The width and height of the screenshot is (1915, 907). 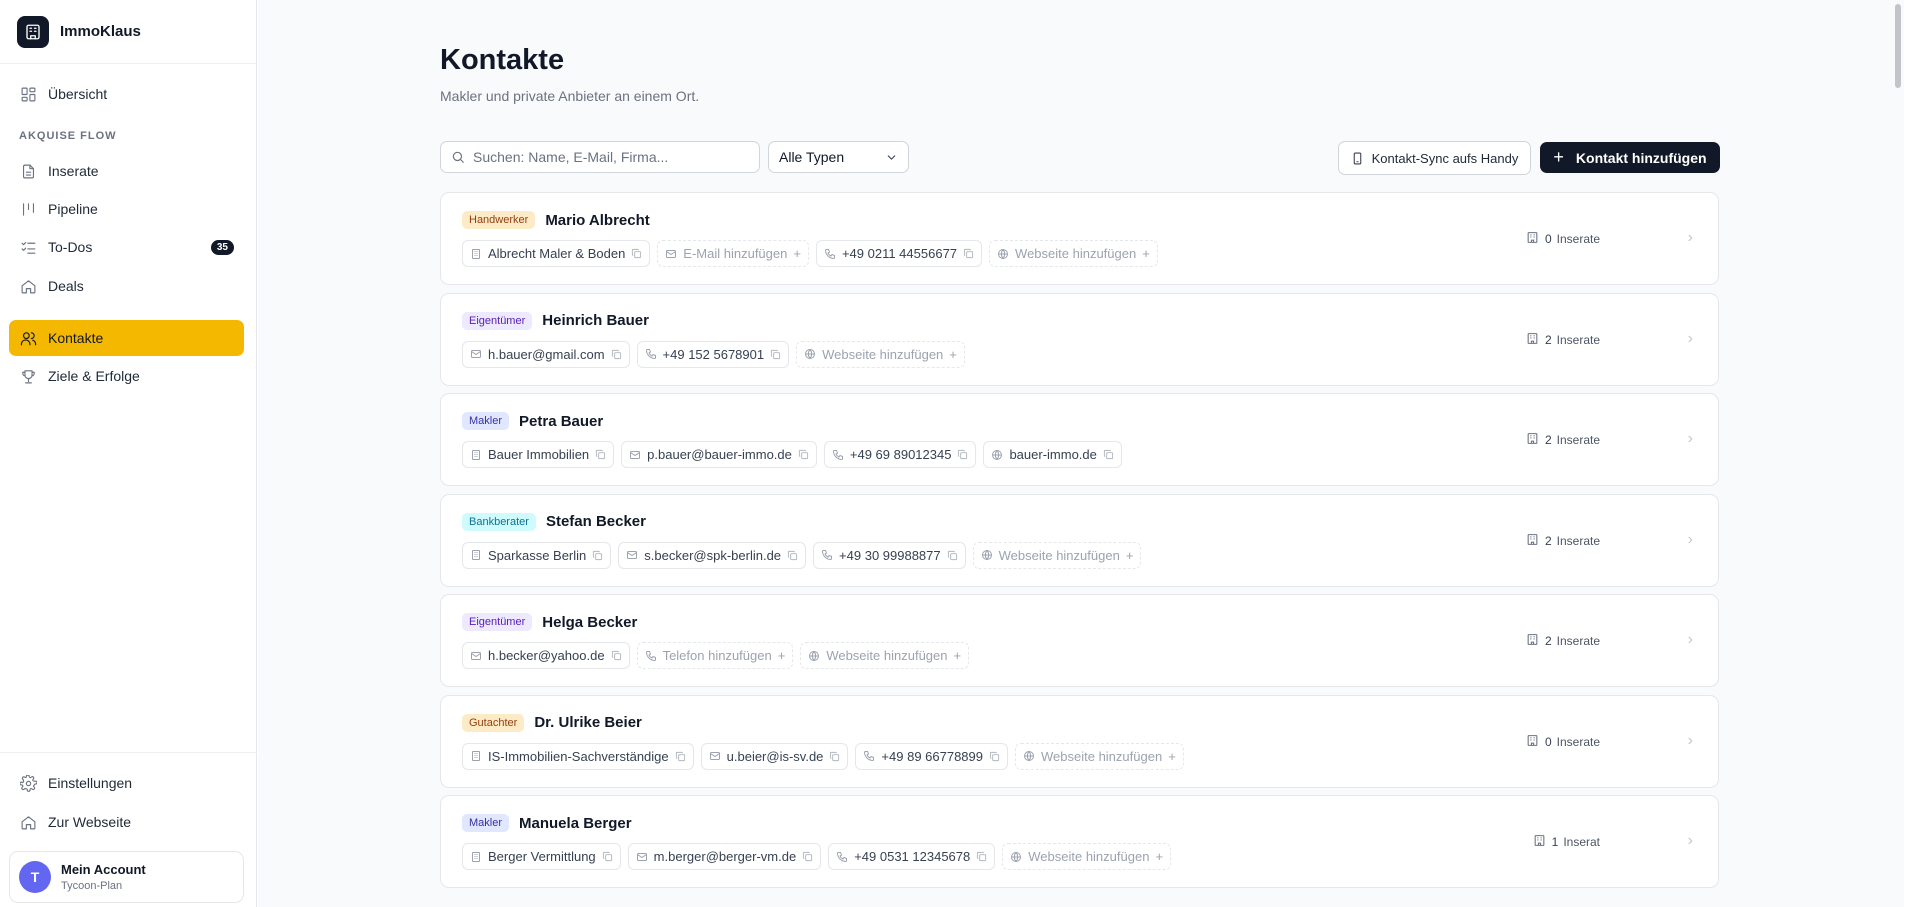 I want to click on email-chip: u.beier@is-sv.de, so click(x=774, y=756).